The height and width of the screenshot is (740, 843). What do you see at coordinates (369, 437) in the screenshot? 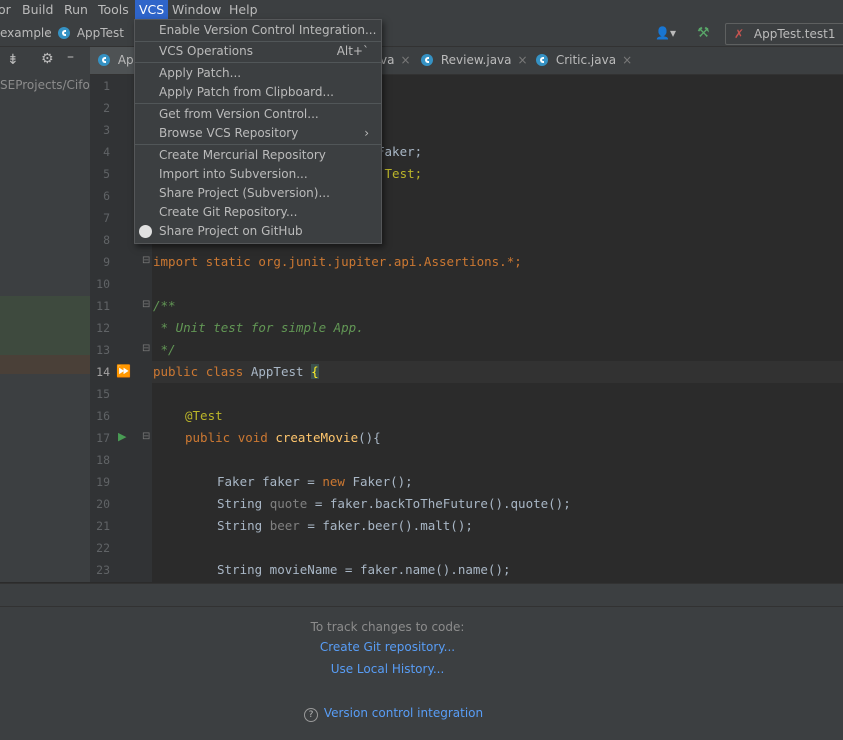
I see `punctuation: (){` at bounding box center [369, 437].